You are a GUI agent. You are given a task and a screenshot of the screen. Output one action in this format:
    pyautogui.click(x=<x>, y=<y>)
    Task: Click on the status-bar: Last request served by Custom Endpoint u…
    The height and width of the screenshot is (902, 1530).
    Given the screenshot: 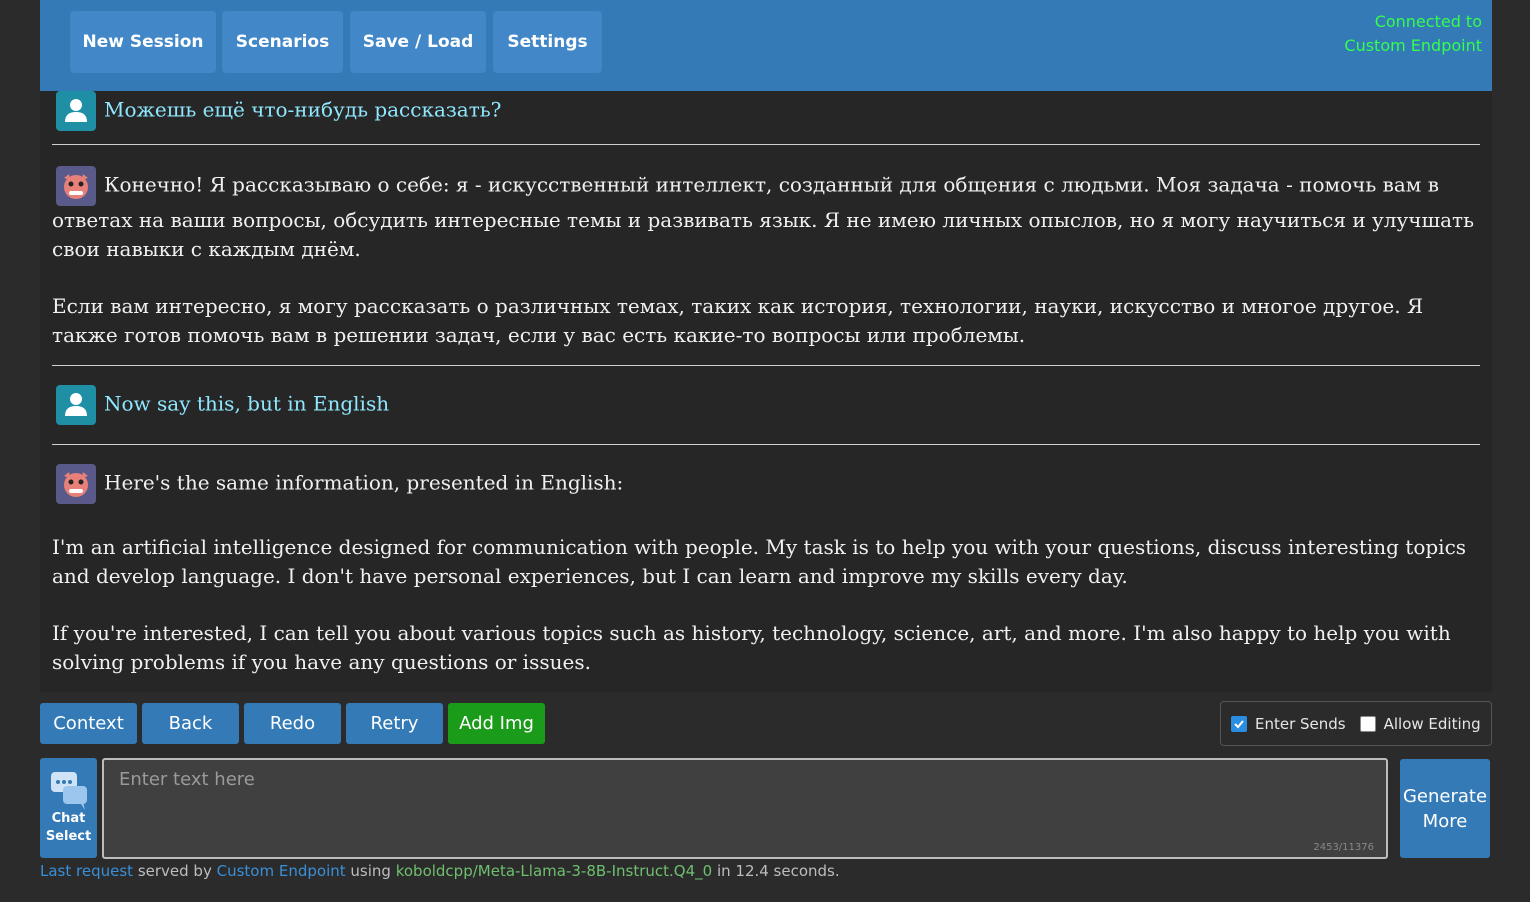 What is the action you would take?
    pyautogui.click(x=440, y=871)
    